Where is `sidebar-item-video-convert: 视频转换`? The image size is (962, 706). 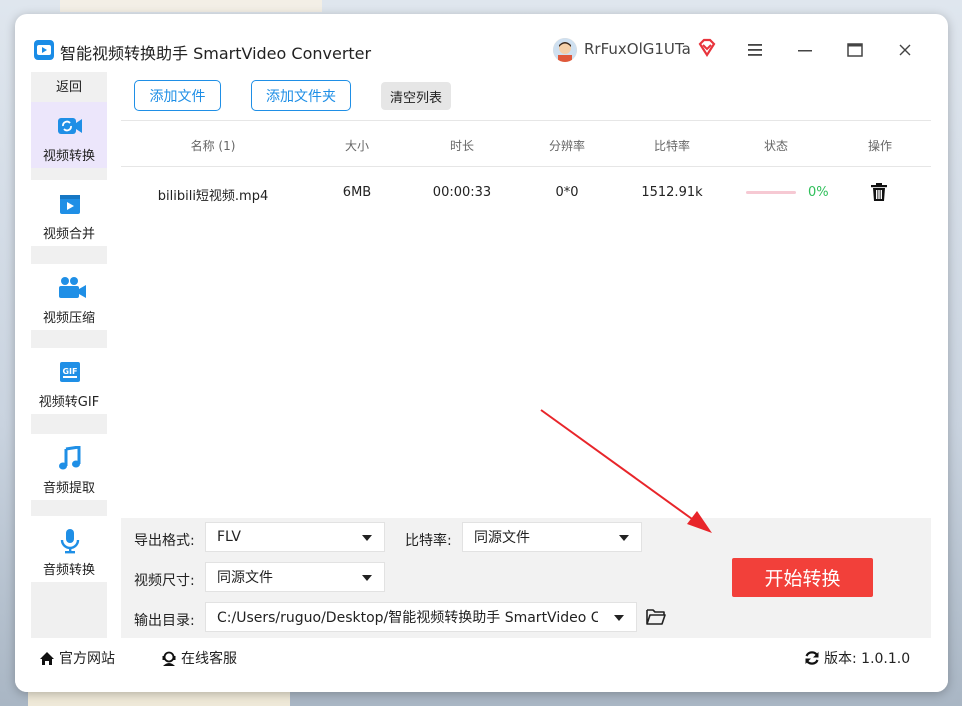 sidebar-item-video-convert: 视频转换 is located at coordinates (69, 135).